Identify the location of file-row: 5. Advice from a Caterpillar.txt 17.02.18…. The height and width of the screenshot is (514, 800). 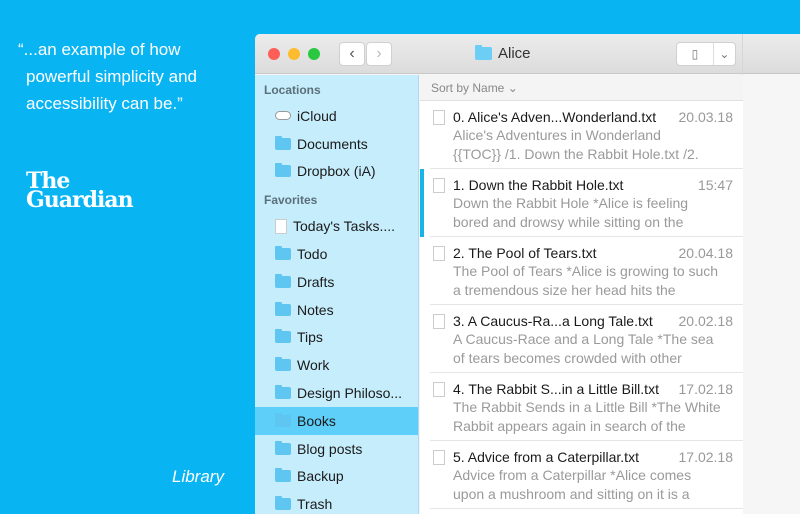
(586, 475).